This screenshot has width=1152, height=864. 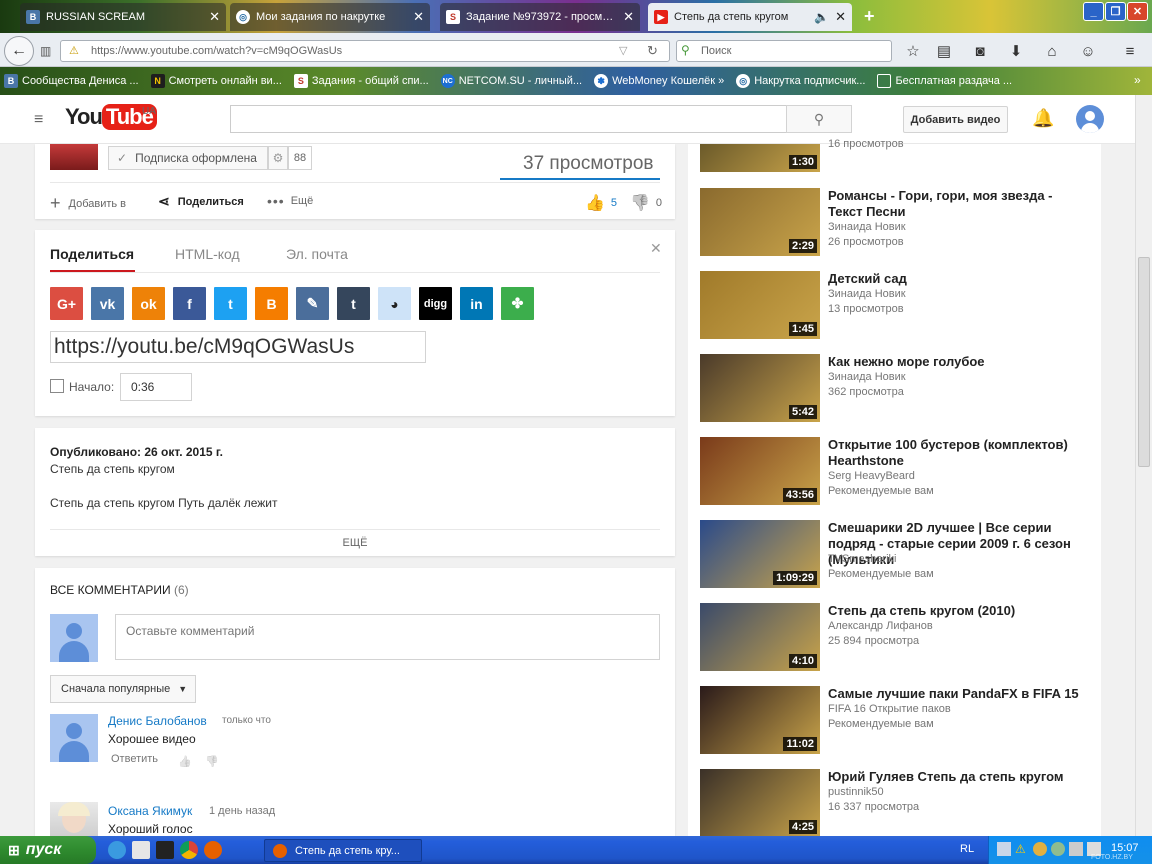 What do you see at coordinates (760, 720) in the screenshot?
I see `video-thumbnail: 11:02` at bounding box center [760, 720].